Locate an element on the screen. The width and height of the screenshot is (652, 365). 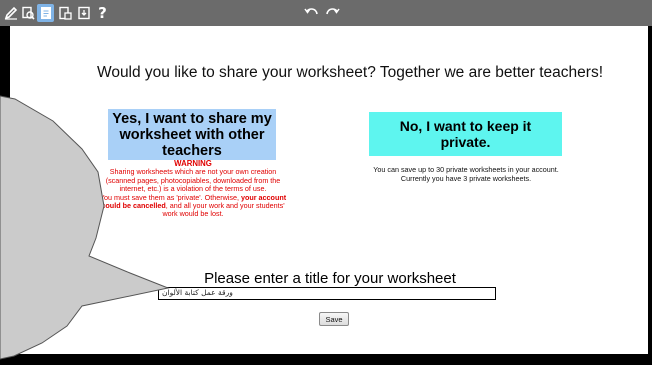
title-prompt-label: Please enter a title for your worksheet is located at coordinates (330, 278).